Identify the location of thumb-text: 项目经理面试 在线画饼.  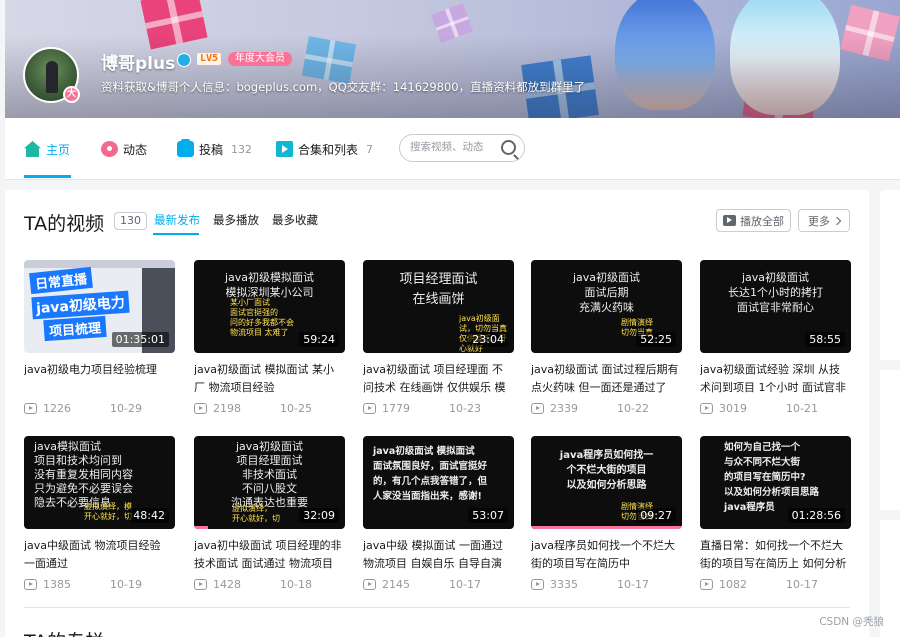
(438, 289).